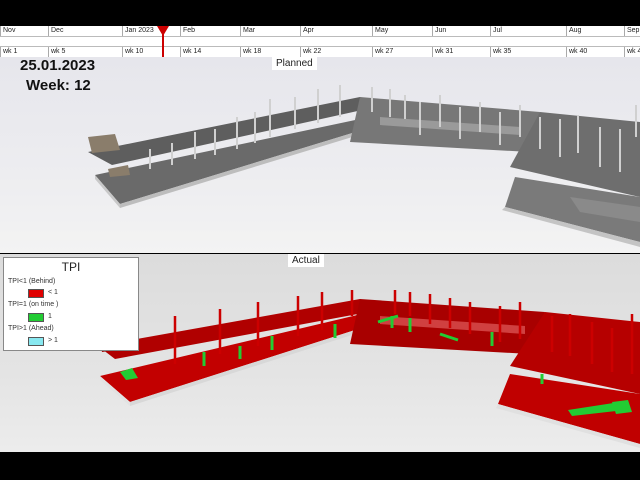  Describe the element at coordinates (31, 328) in the screenshot. I see `legend-category-ahead: TPI>1 (Ahead)` at that location.